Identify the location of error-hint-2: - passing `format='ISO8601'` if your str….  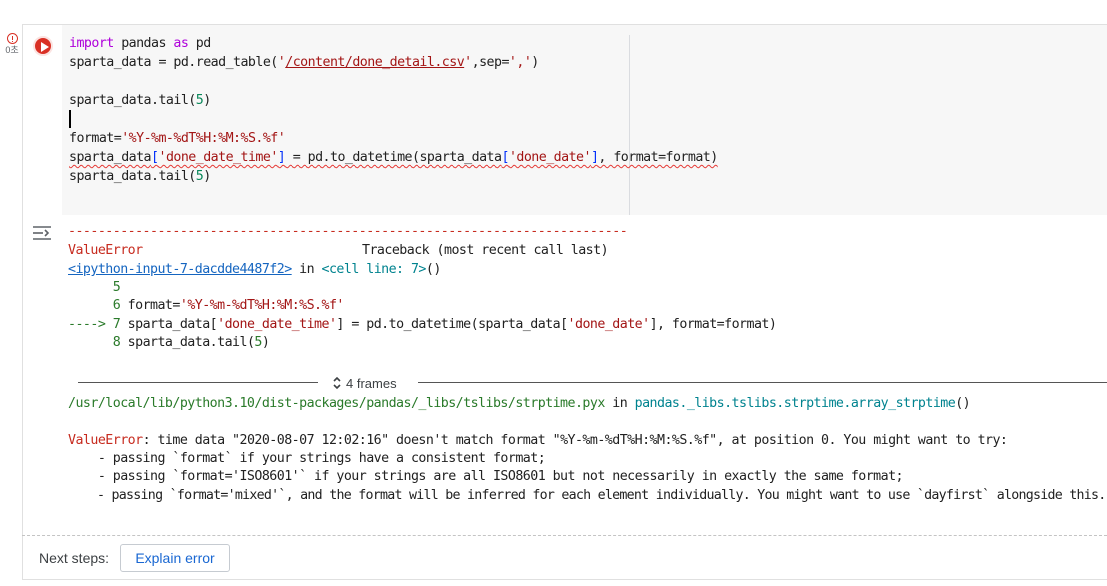
(486, 476).